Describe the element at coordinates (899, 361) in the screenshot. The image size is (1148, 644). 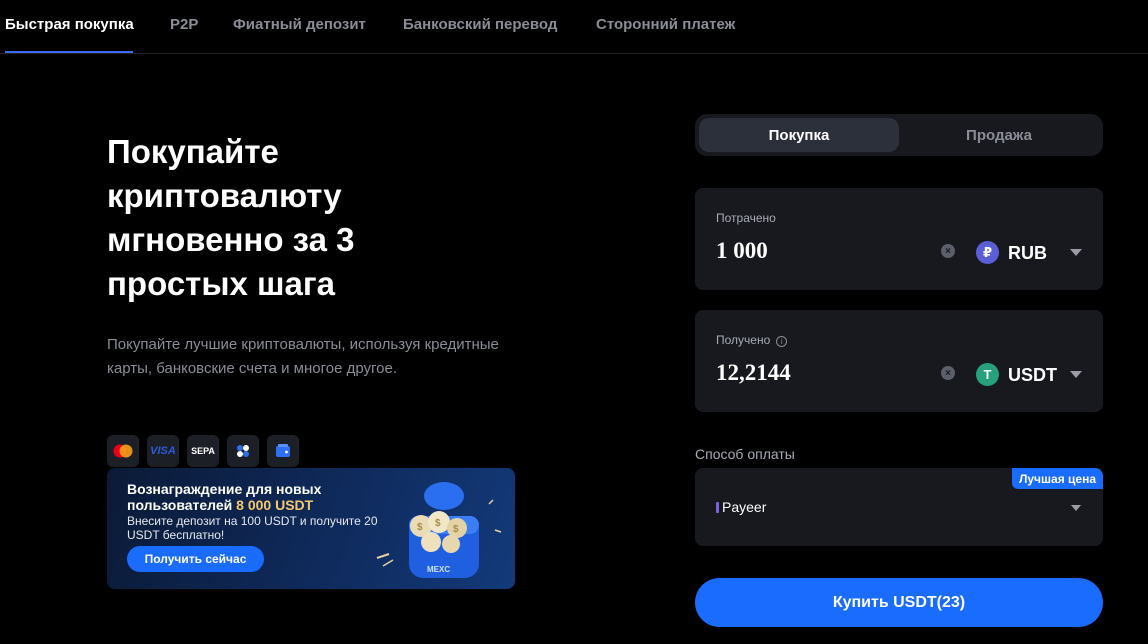
I see `receive-amount-field: Получено i 12,2144 × T USDT` at that location.